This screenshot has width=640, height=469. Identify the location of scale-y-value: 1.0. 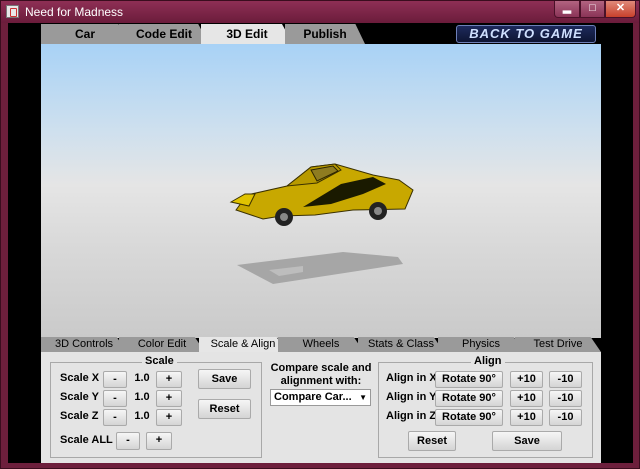
(142, 397).